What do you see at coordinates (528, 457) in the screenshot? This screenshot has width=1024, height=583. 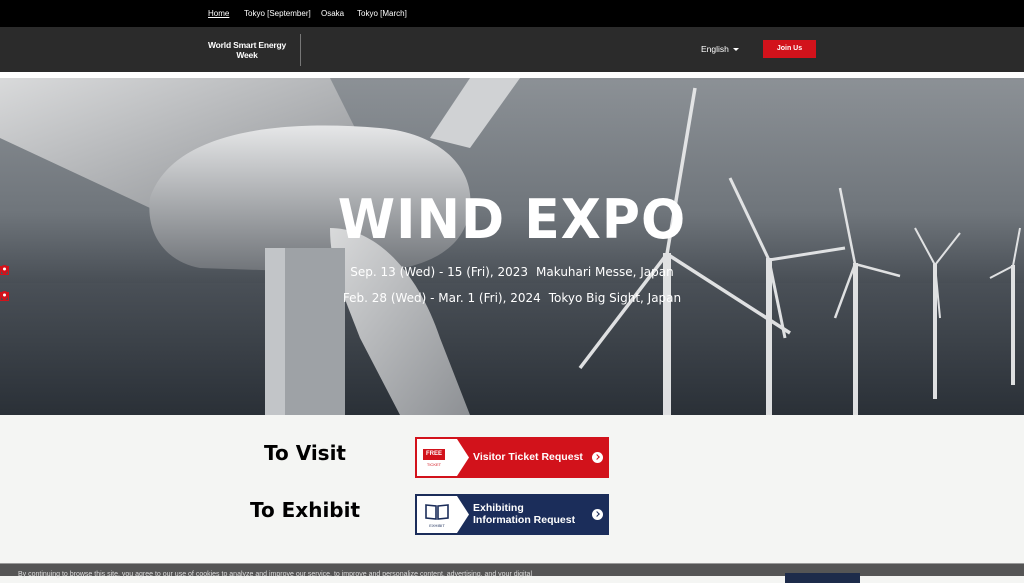 I see `visitor-ticket-label: Visitor Ticket Request` at bounding box center [528, 457].